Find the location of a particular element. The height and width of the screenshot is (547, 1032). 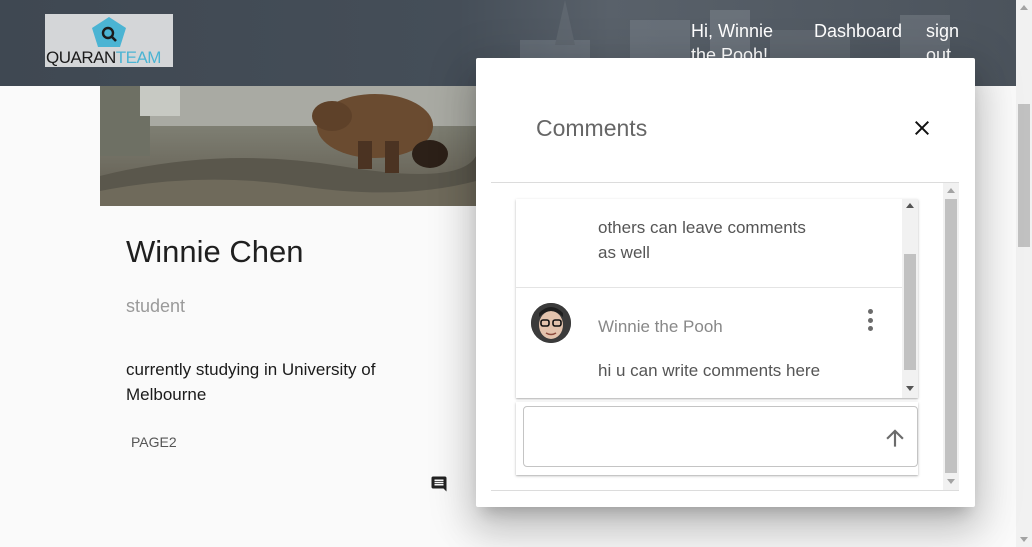

logo-text-dark: QUARAN is located at coordinates (81, 57).